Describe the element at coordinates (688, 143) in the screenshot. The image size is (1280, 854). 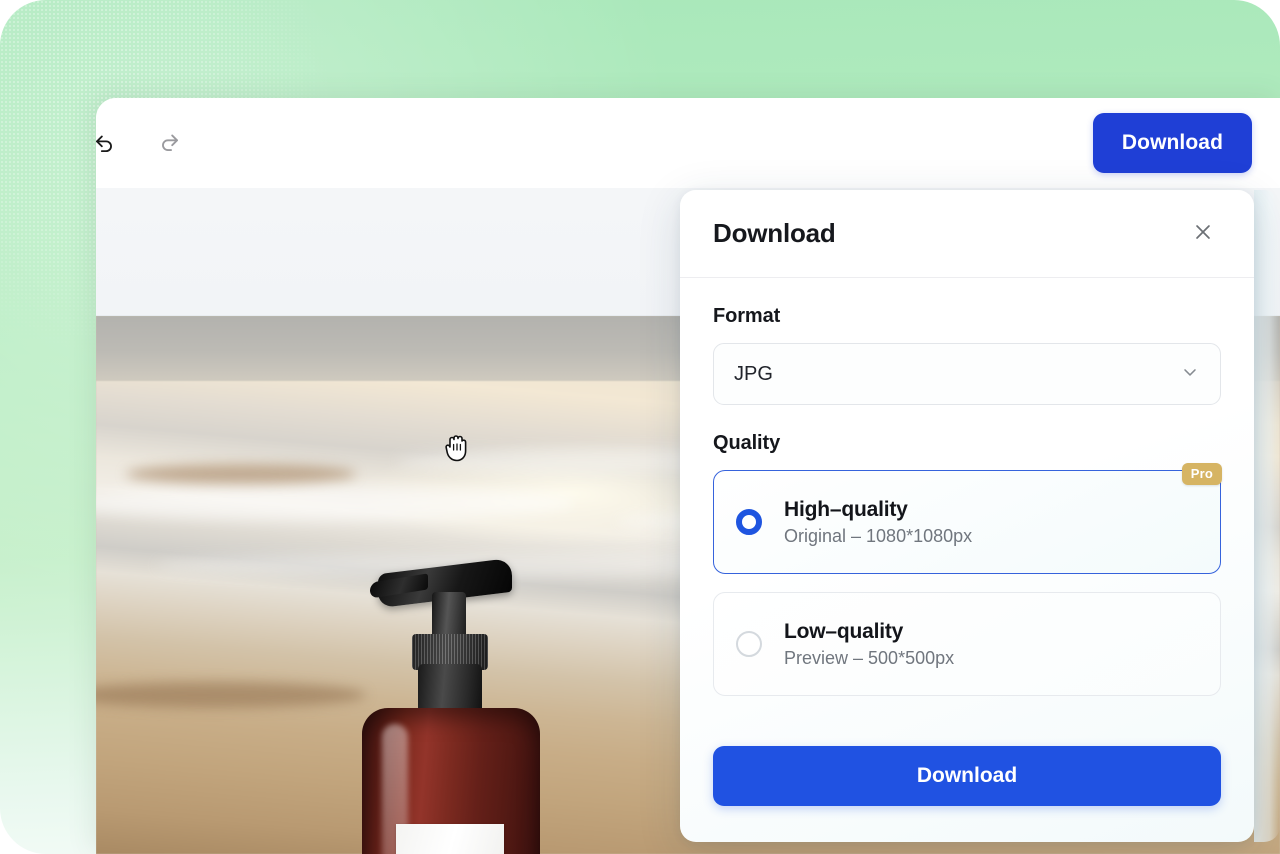
I see `app-header-bar: Download` at that location.